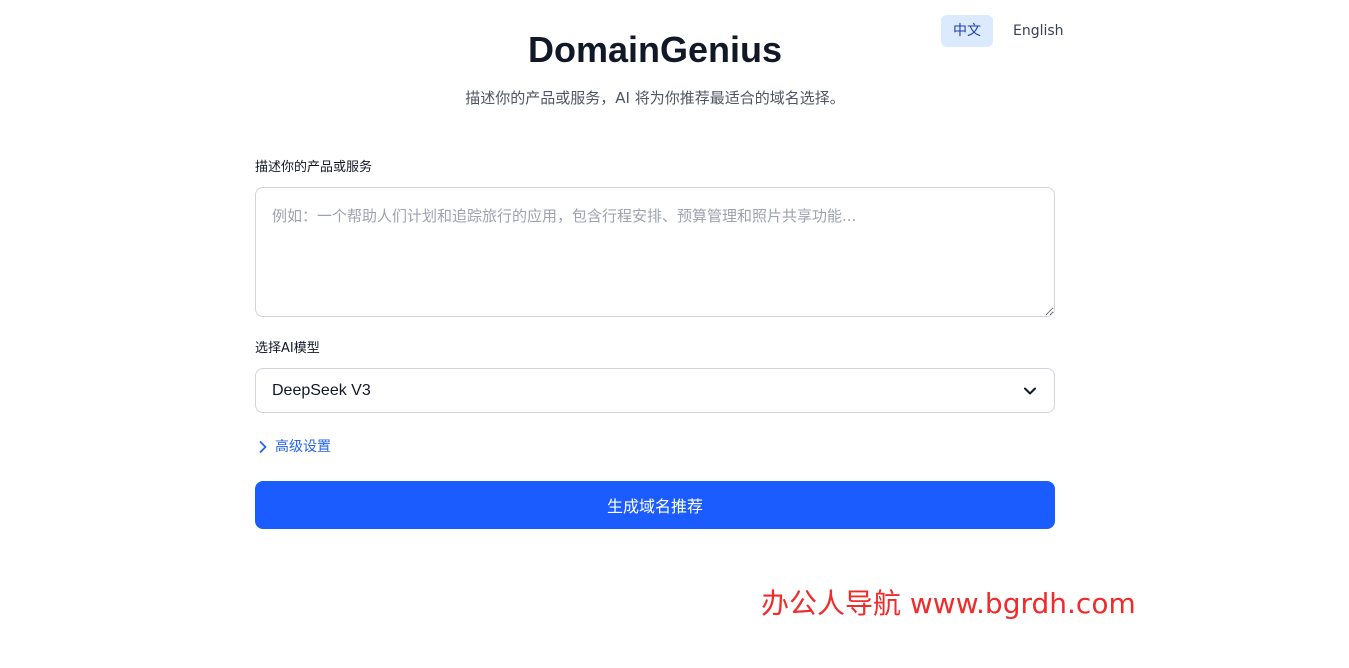  I want to click on advanced-settings-label: 高级设置, so click(303, 447).